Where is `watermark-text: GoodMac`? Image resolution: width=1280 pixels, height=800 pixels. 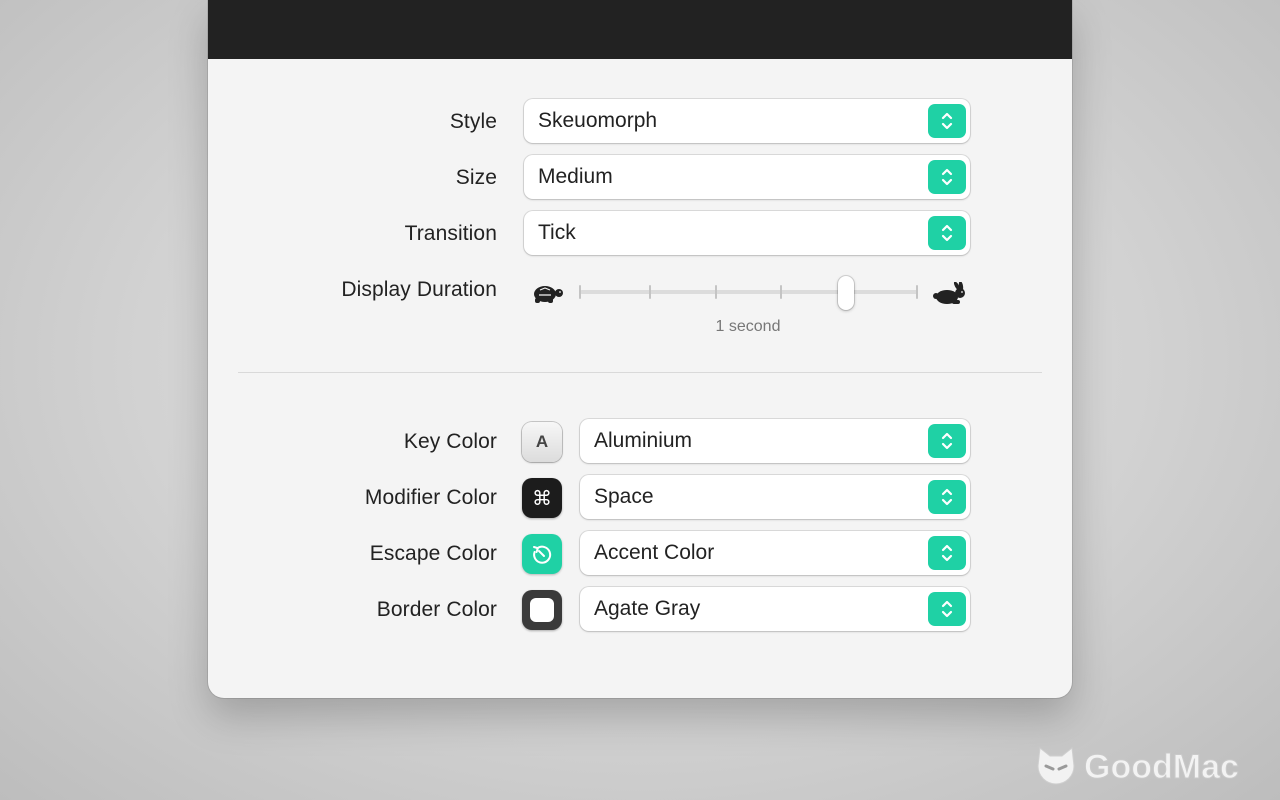 watermark-text: GoodMac is located at coordinates (1161, 767).